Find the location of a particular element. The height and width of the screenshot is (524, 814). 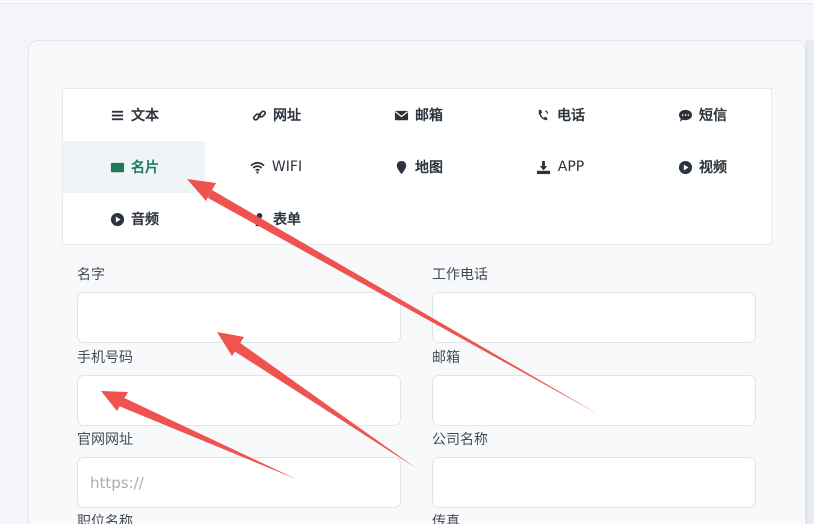

work-phone-label: 工作电话 is located at coordinates (460, 275).